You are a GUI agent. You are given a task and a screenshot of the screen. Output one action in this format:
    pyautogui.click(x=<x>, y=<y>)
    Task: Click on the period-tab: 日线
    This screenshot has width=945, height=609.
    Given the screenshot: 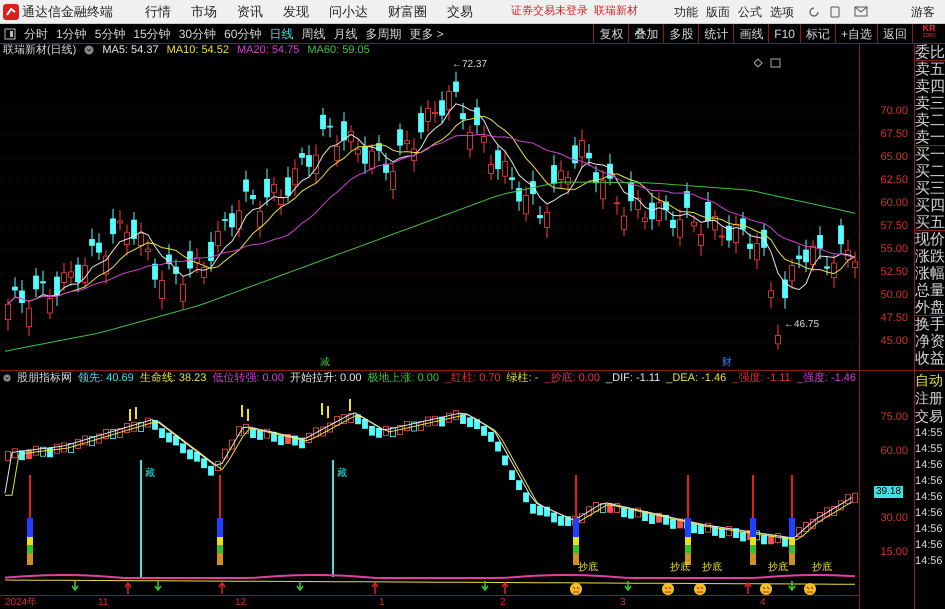 What is the action you would take?
    pyautogui.click(x=281, y=33)
    